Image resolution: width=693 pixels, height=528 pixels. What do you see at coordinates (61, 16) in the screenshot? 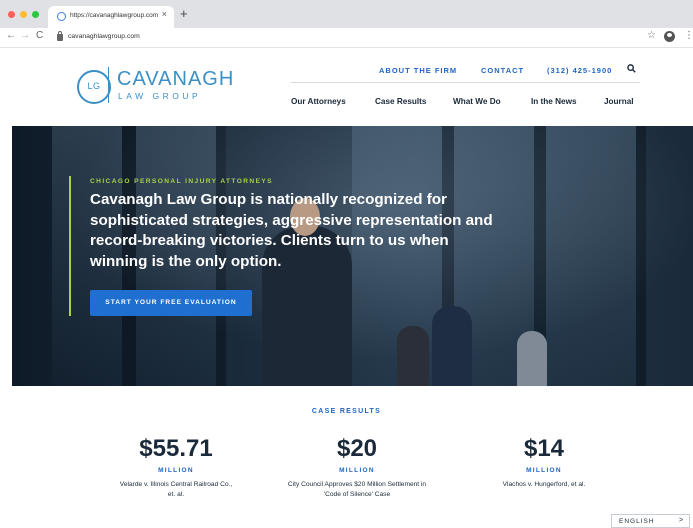
I see `globe-icon` at bounding box center [61, 16].